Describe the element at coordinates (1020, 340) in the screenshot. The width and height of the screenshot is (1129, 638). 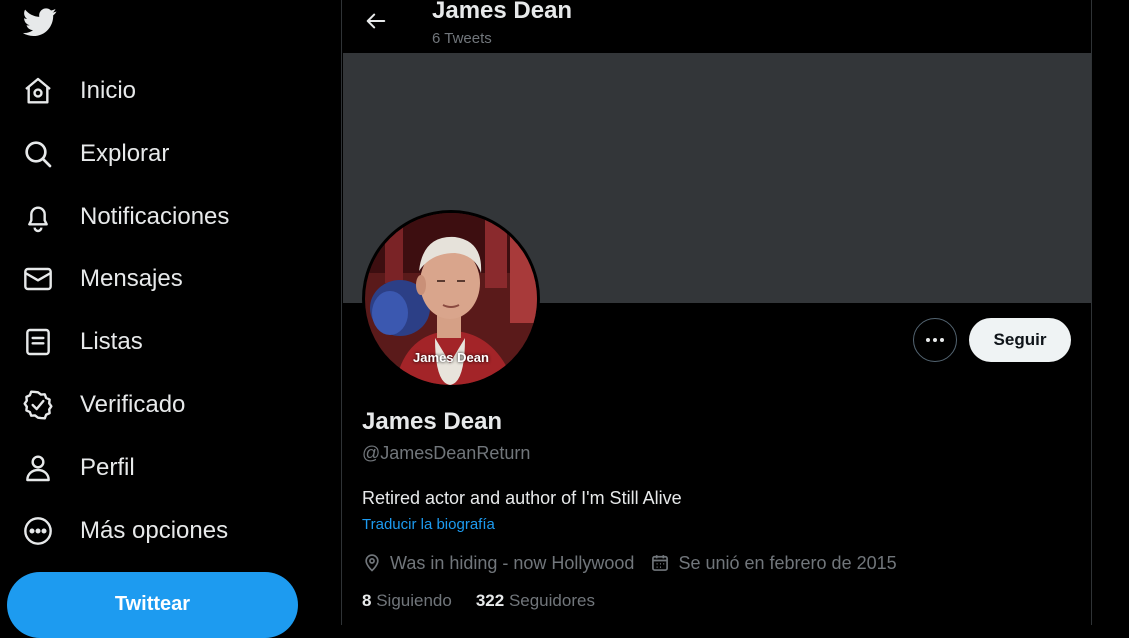
I see `follow-button: Seguir` at that location.